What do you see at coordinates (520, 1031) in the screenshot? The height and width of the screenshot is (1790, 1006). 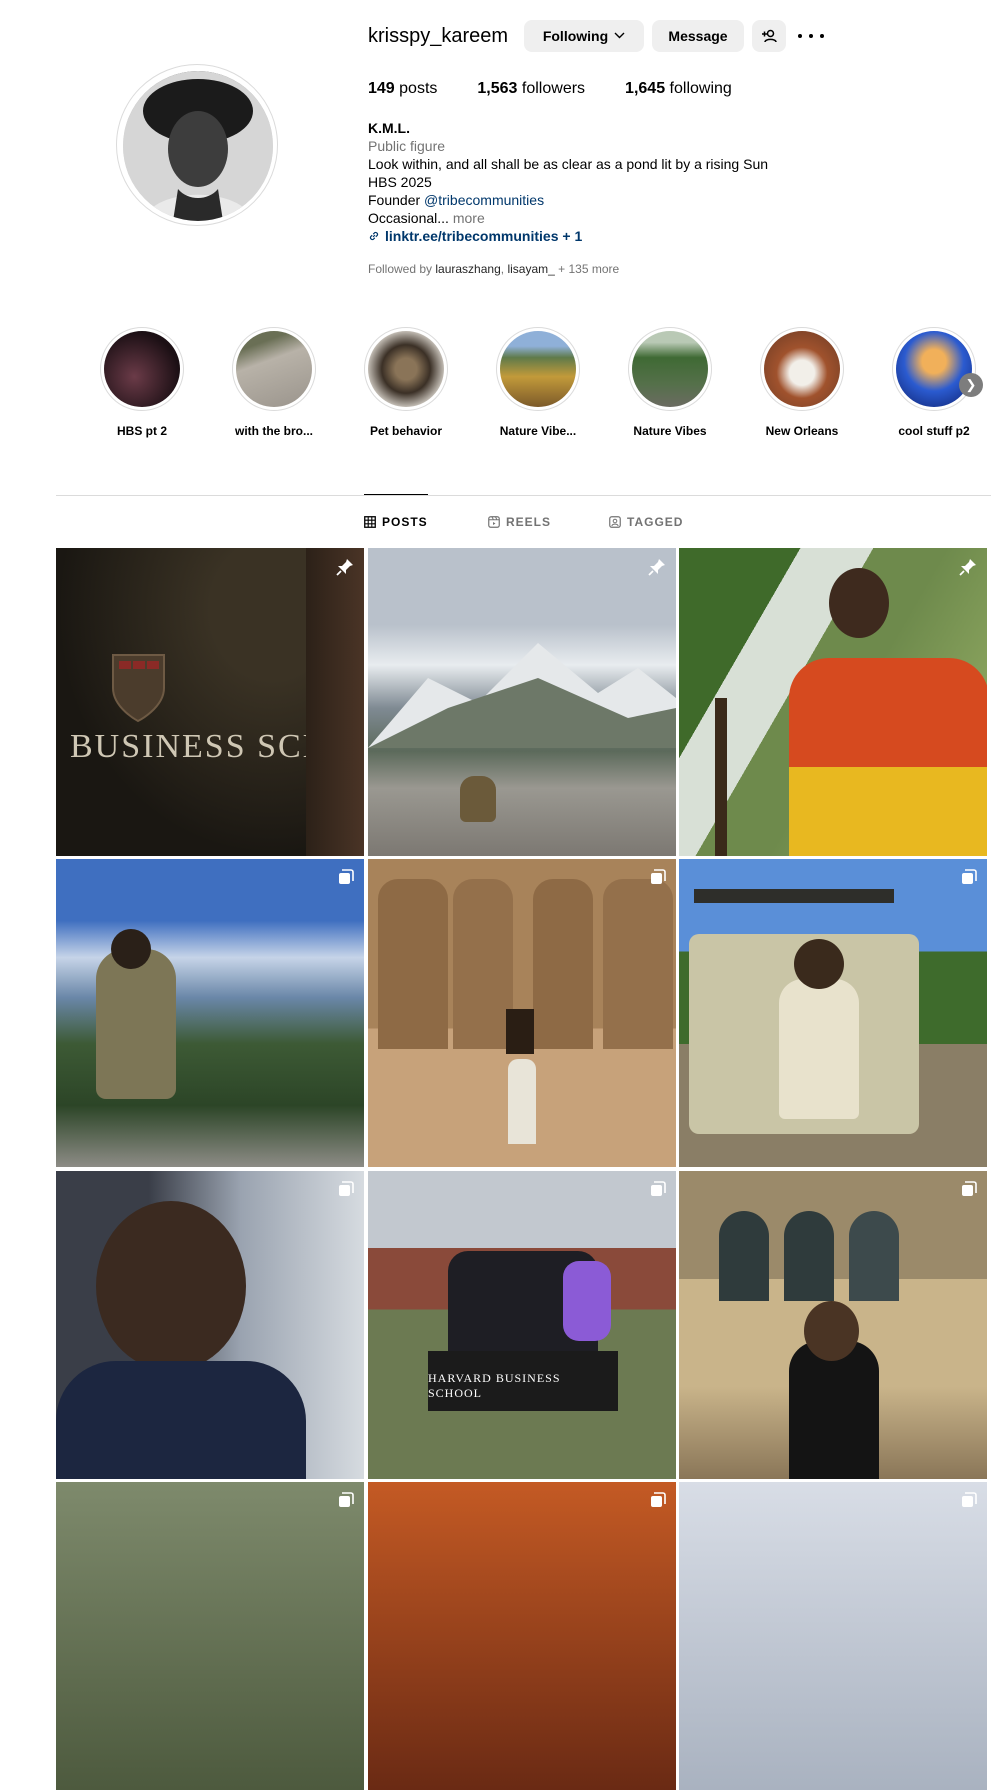 I see `post-doorway` at bounding box center [520, 1031].